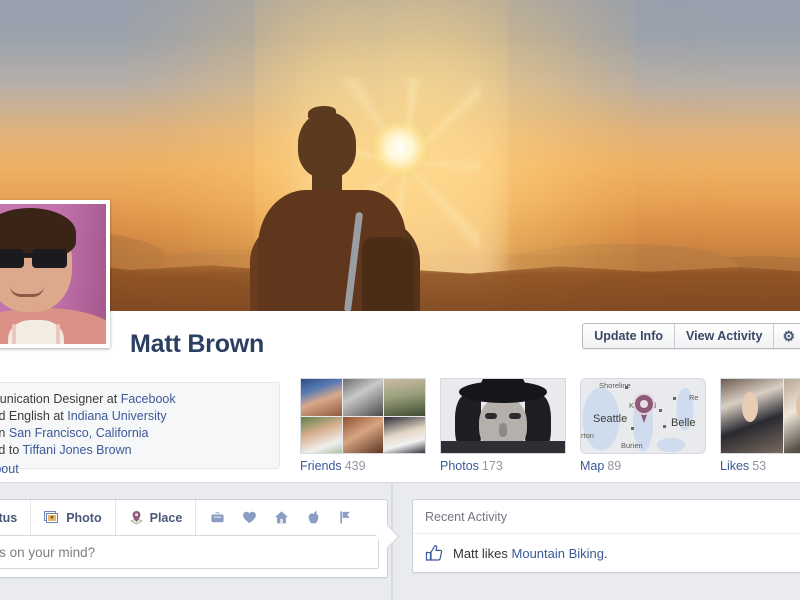 The width and height of the screenshot is (800, 600). I want to click on tile-caption: Map 89, so click(643, 466).